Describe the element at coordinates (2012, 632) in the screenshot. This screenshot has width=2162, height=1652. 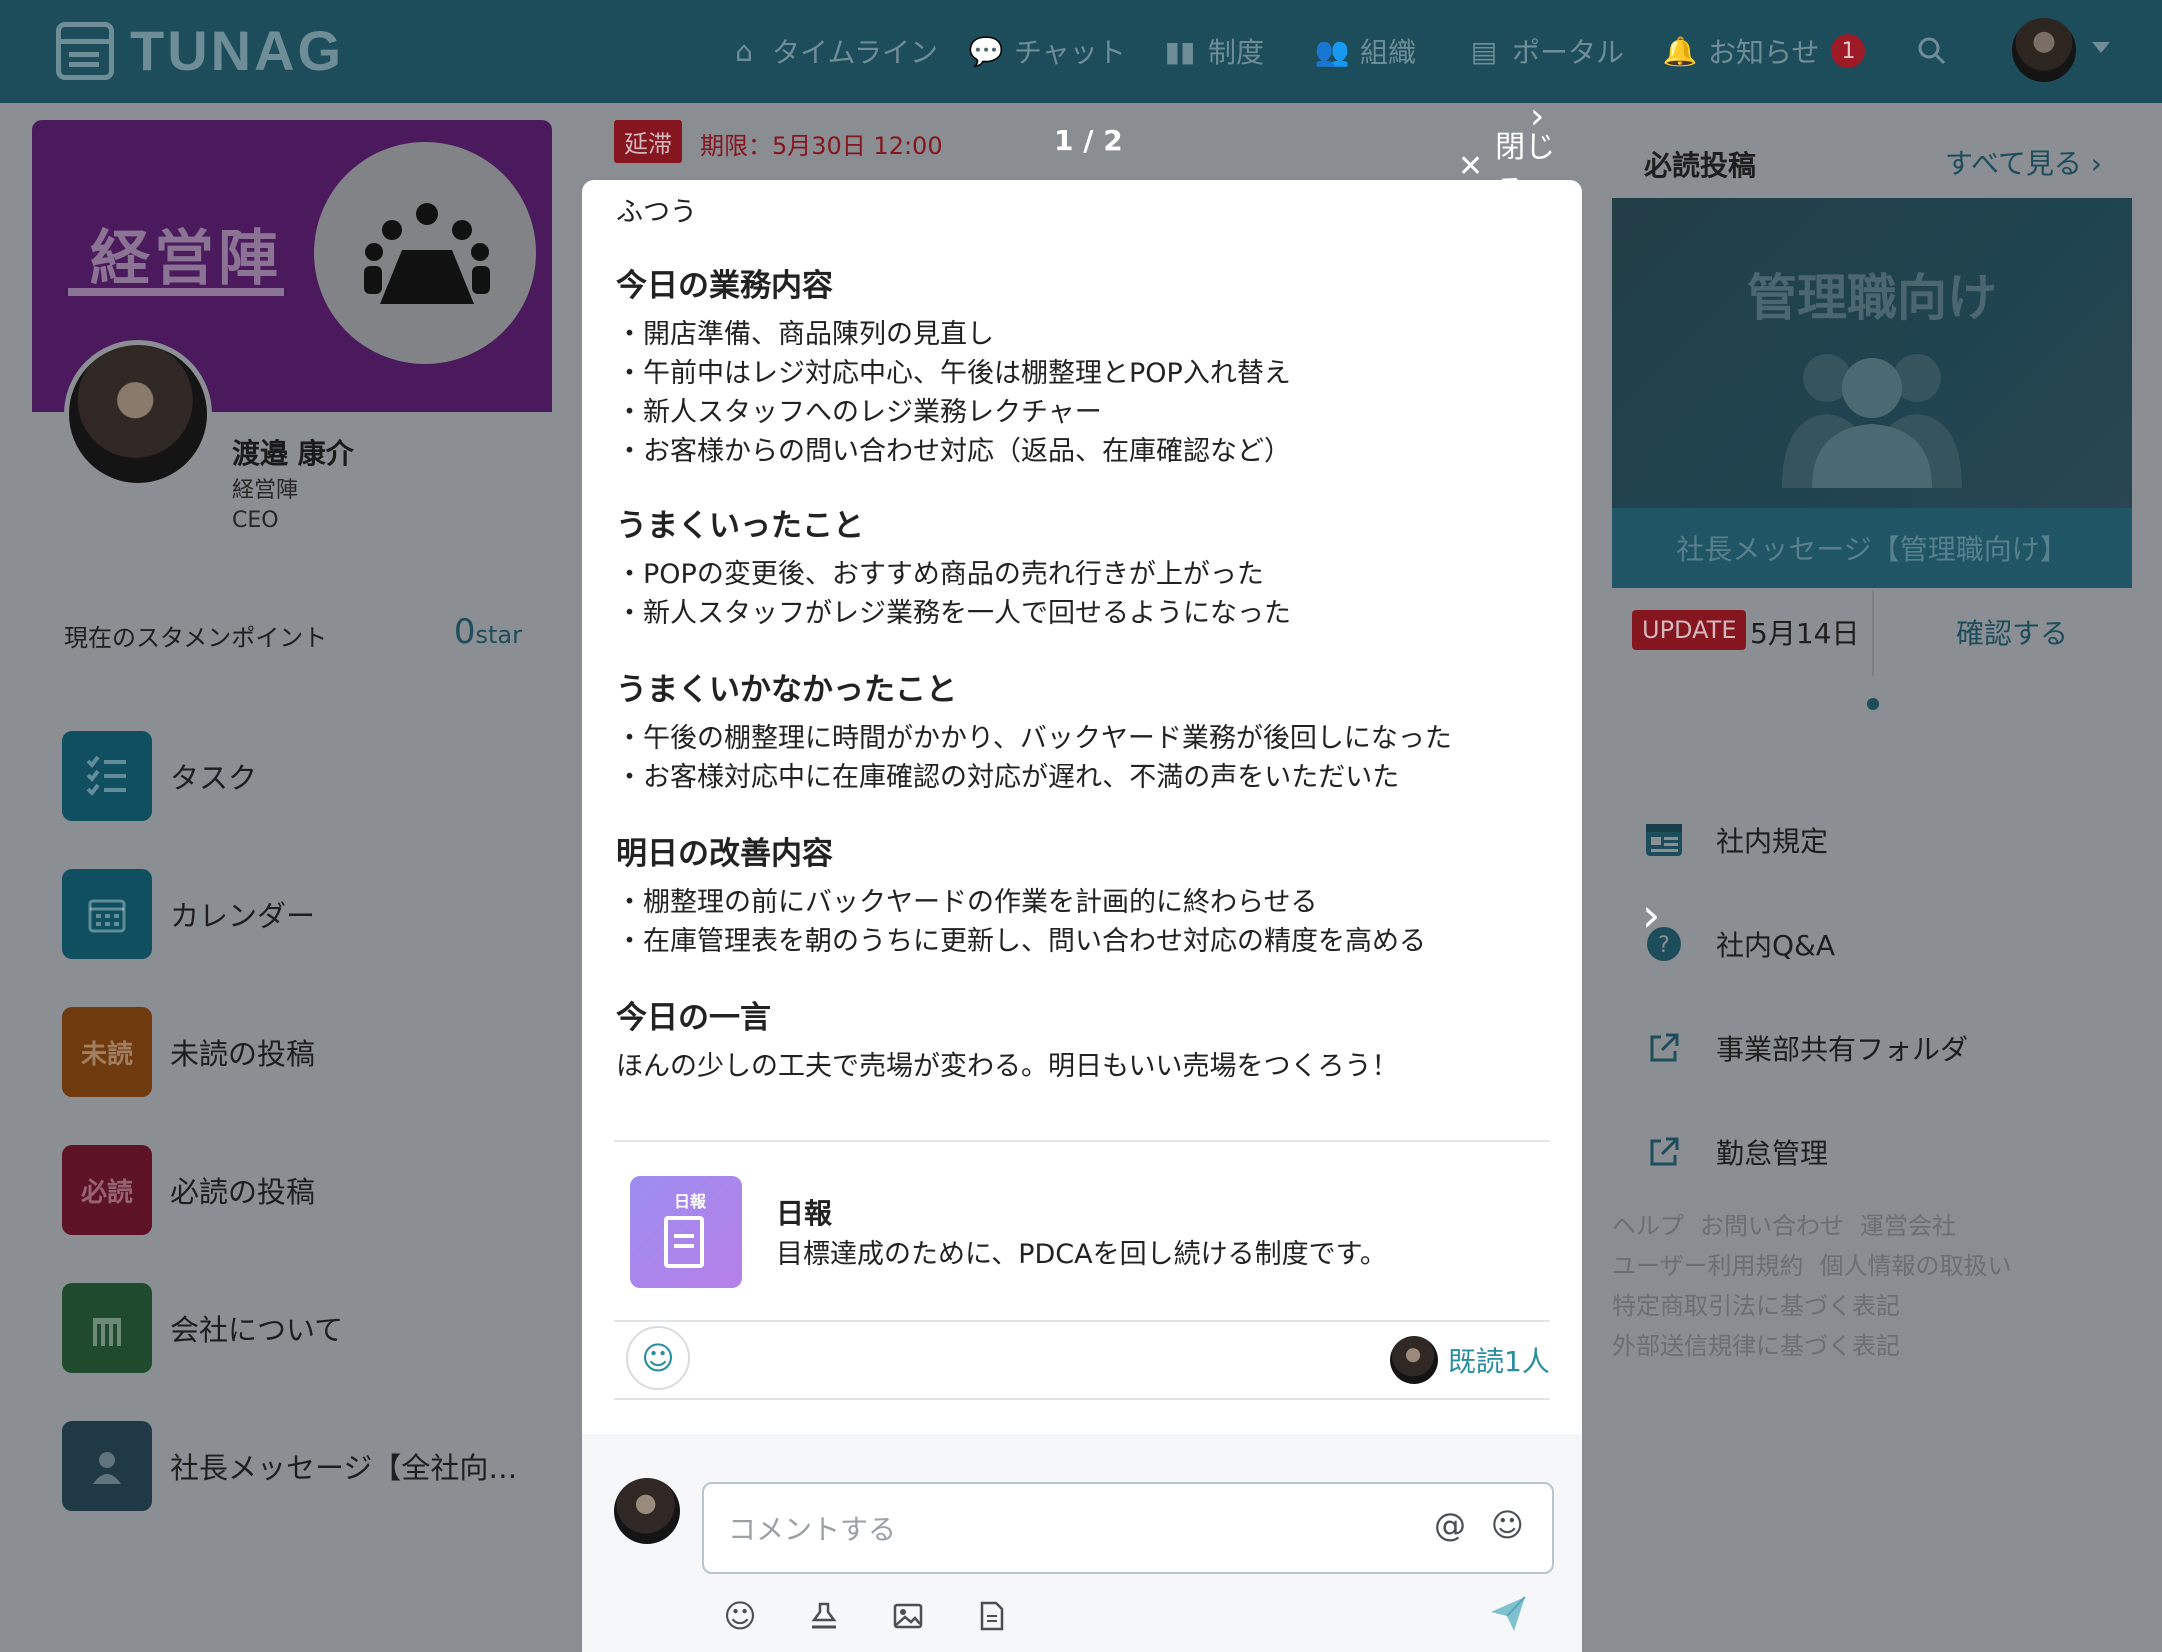
I see `confirm-button: 確認する` at that location.